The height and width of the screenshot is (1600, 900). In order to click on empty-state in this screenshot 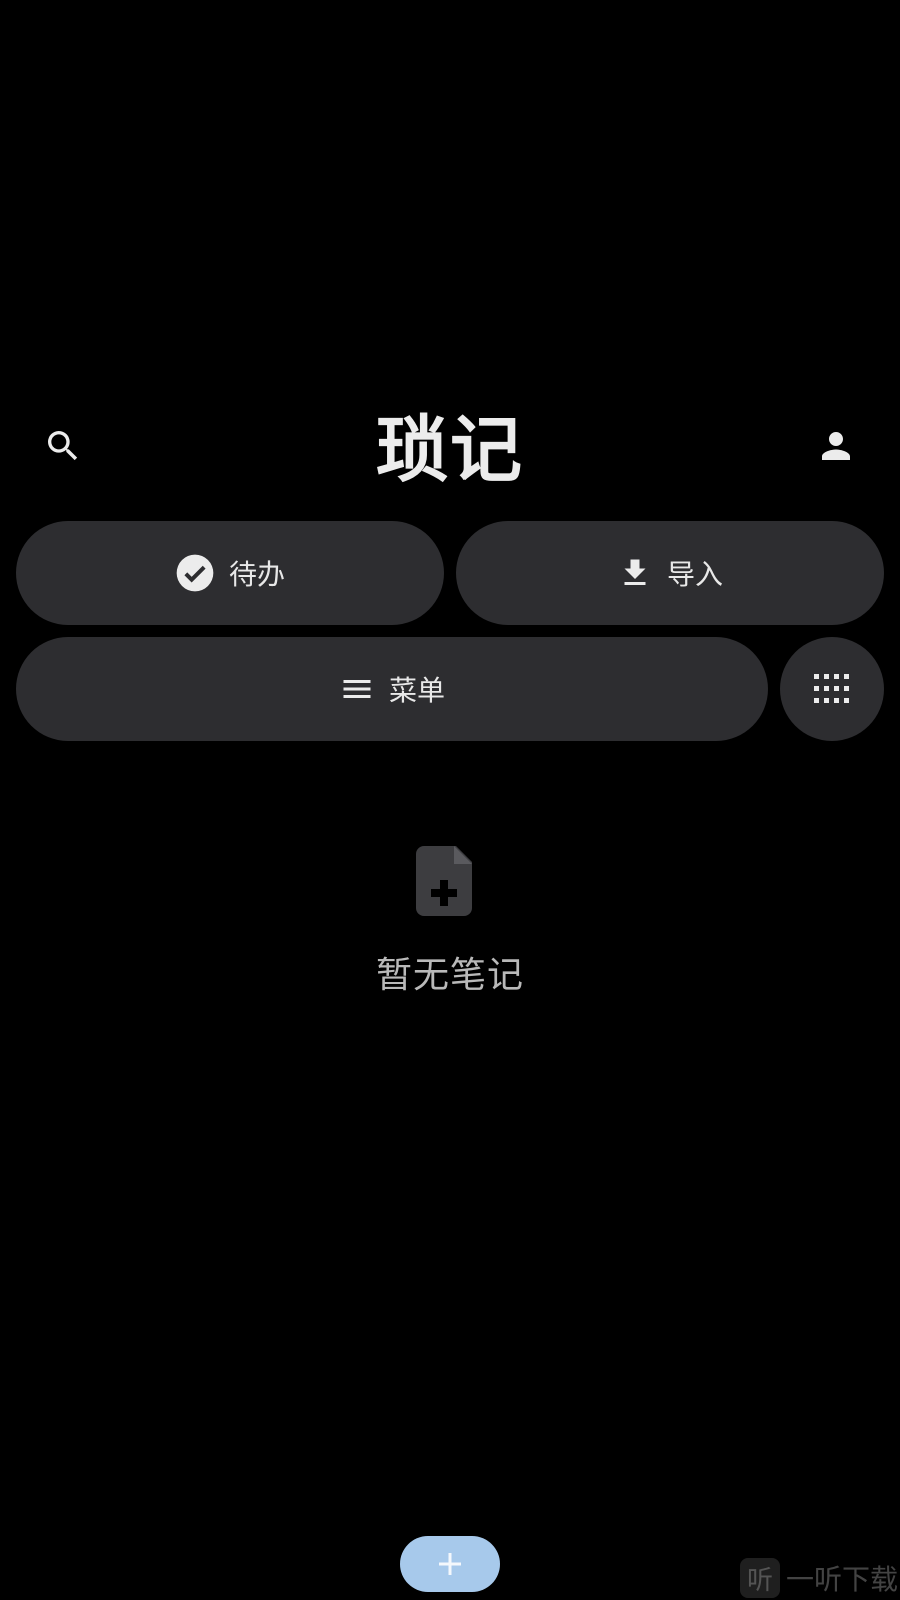, I will do `click(450, 881)`.